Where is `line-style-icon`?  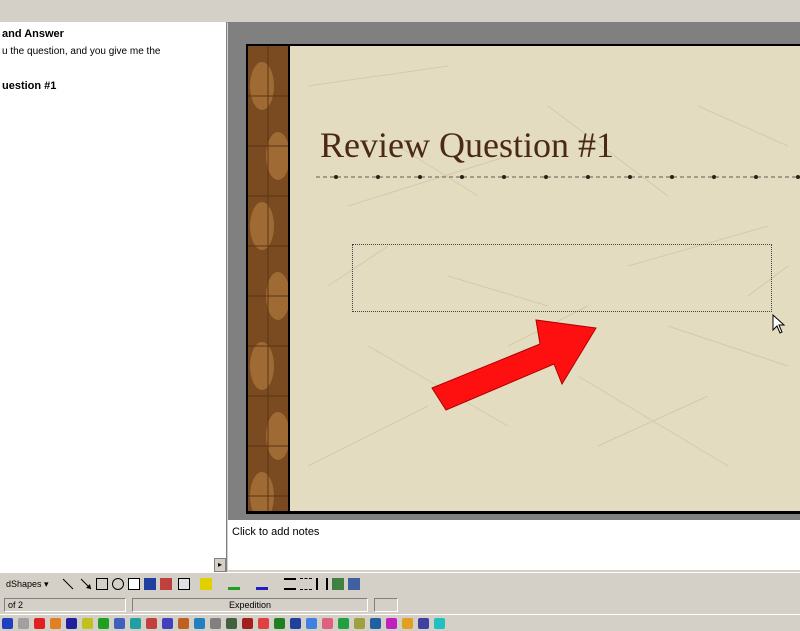
line-style-icon is located at coordinates (290, 584).